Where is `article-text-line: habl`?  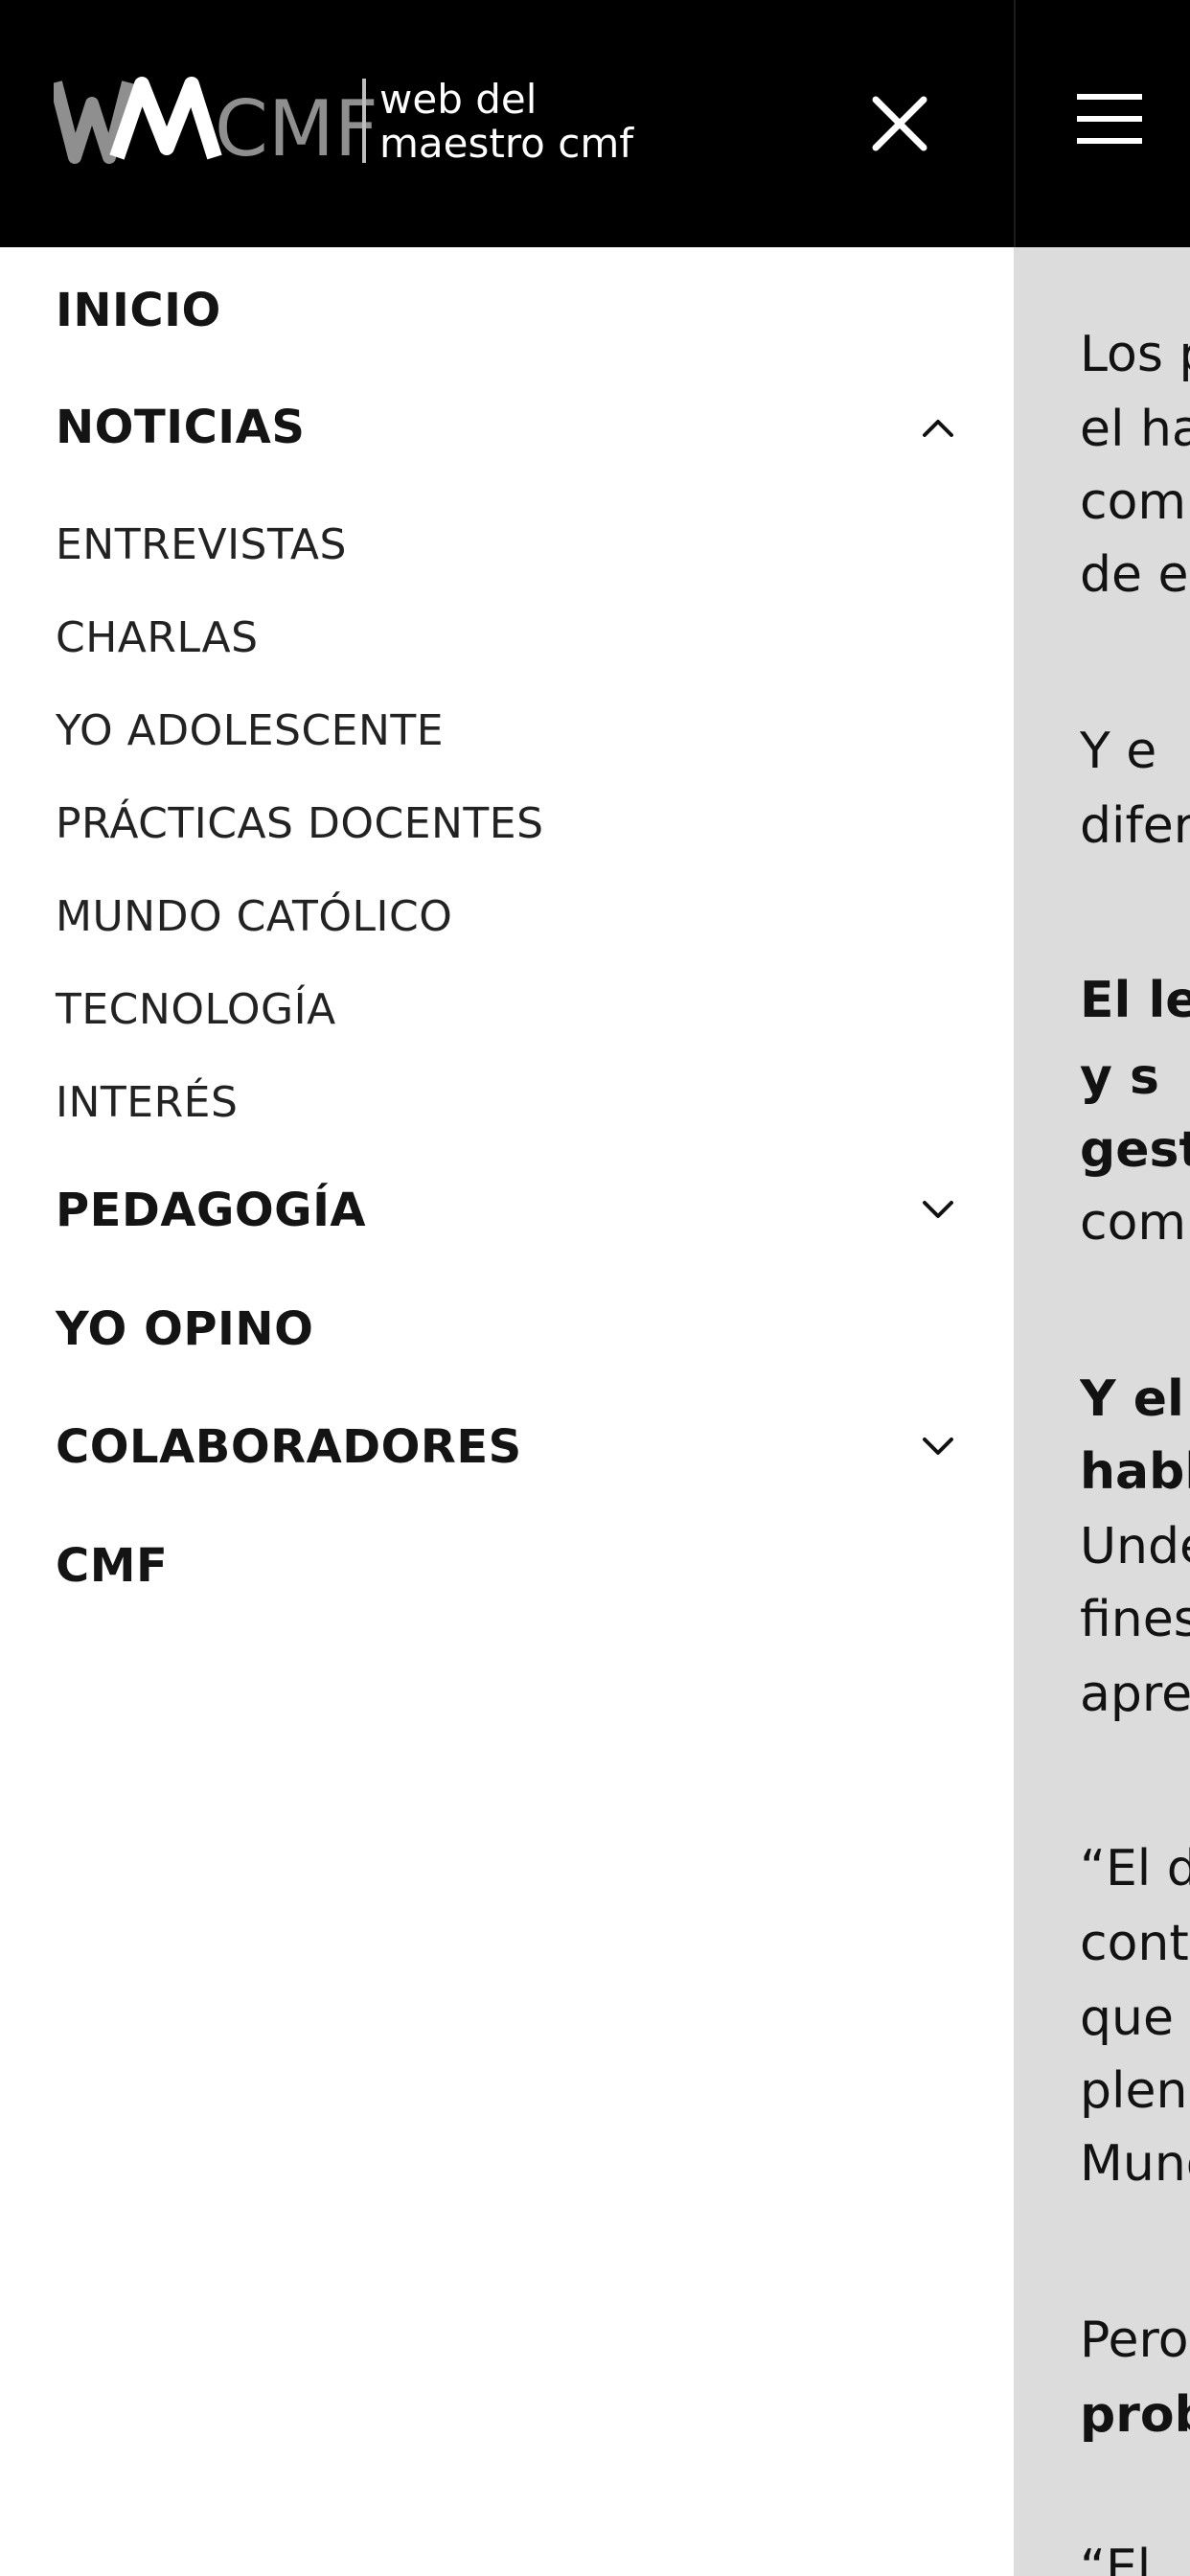
article-text-line: habl is located at coordinates (1135, 1472).